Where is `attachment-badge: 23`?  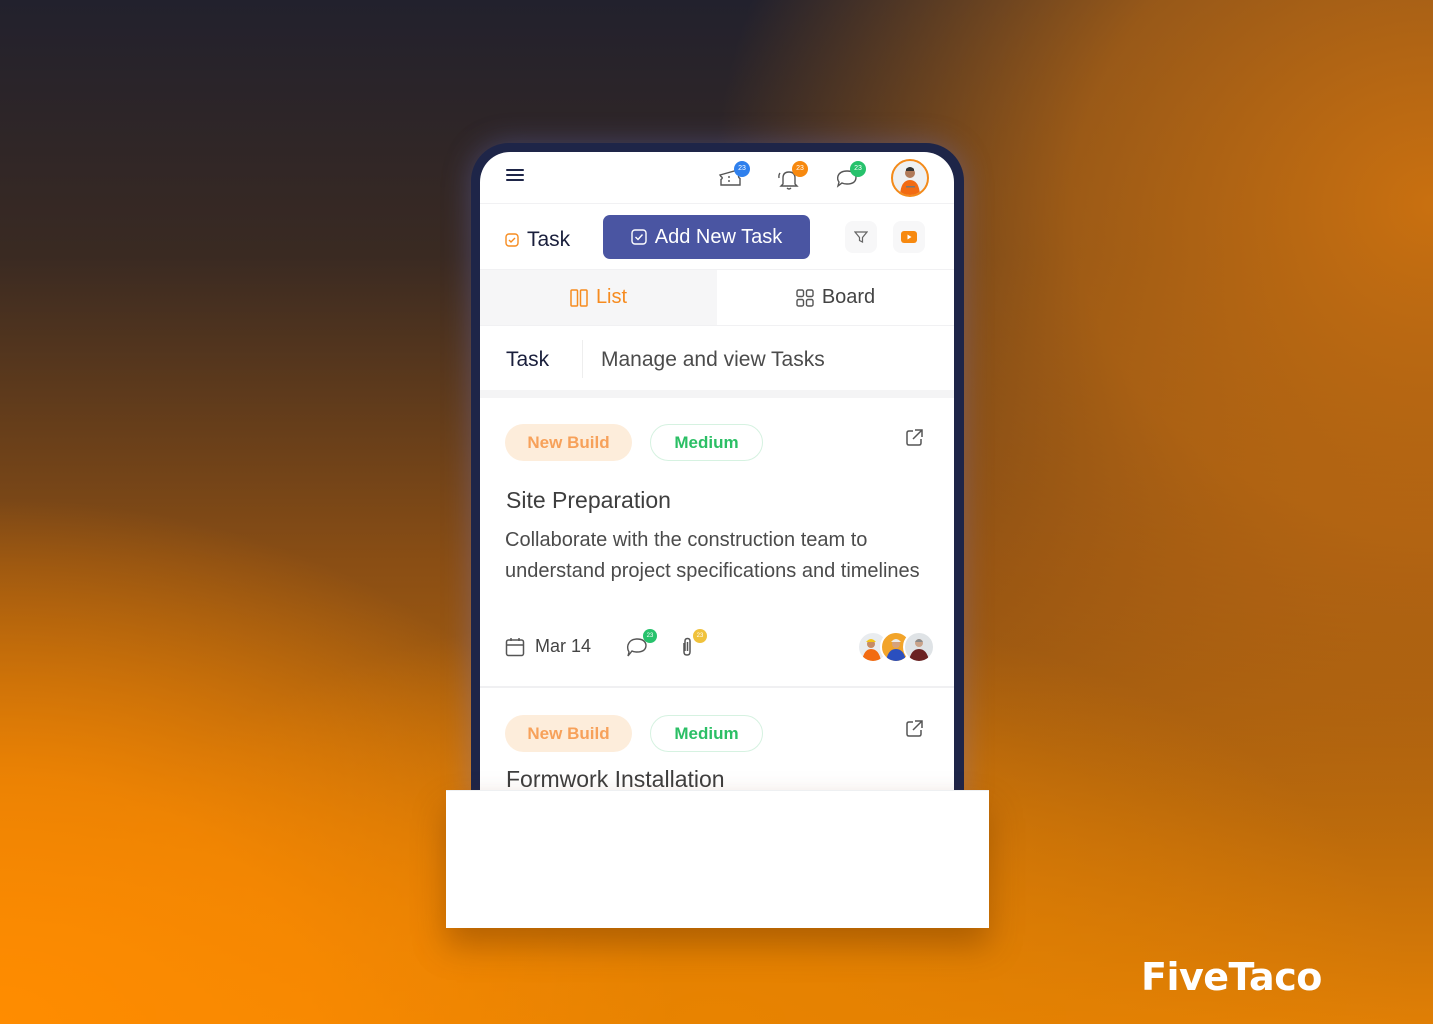 attachment-badge: 23 is located at coordinates (700, 636).